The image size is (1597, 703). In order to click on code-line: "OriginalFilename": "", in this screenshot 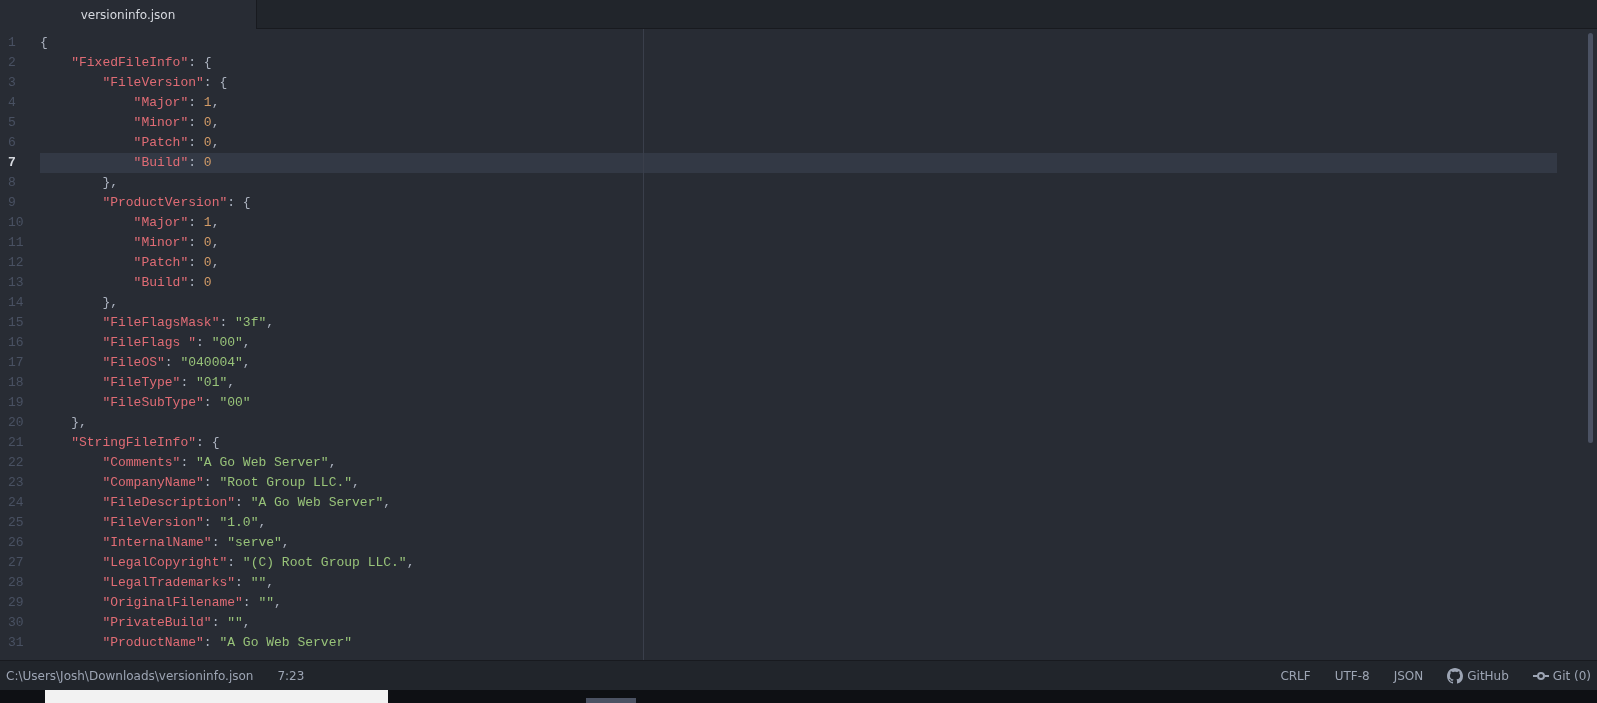, I will do `click(192, 603)`.